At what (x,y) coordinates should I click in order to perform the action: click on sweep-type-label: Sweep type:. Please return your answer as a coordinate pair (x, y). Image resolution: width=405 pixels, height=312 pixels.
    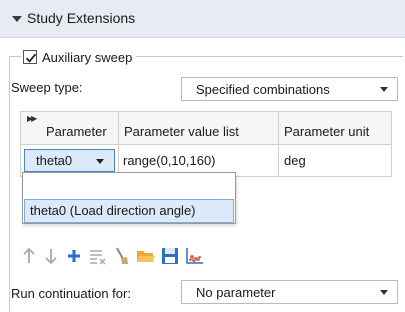
    Looking at the image, I should click on (47, 87).